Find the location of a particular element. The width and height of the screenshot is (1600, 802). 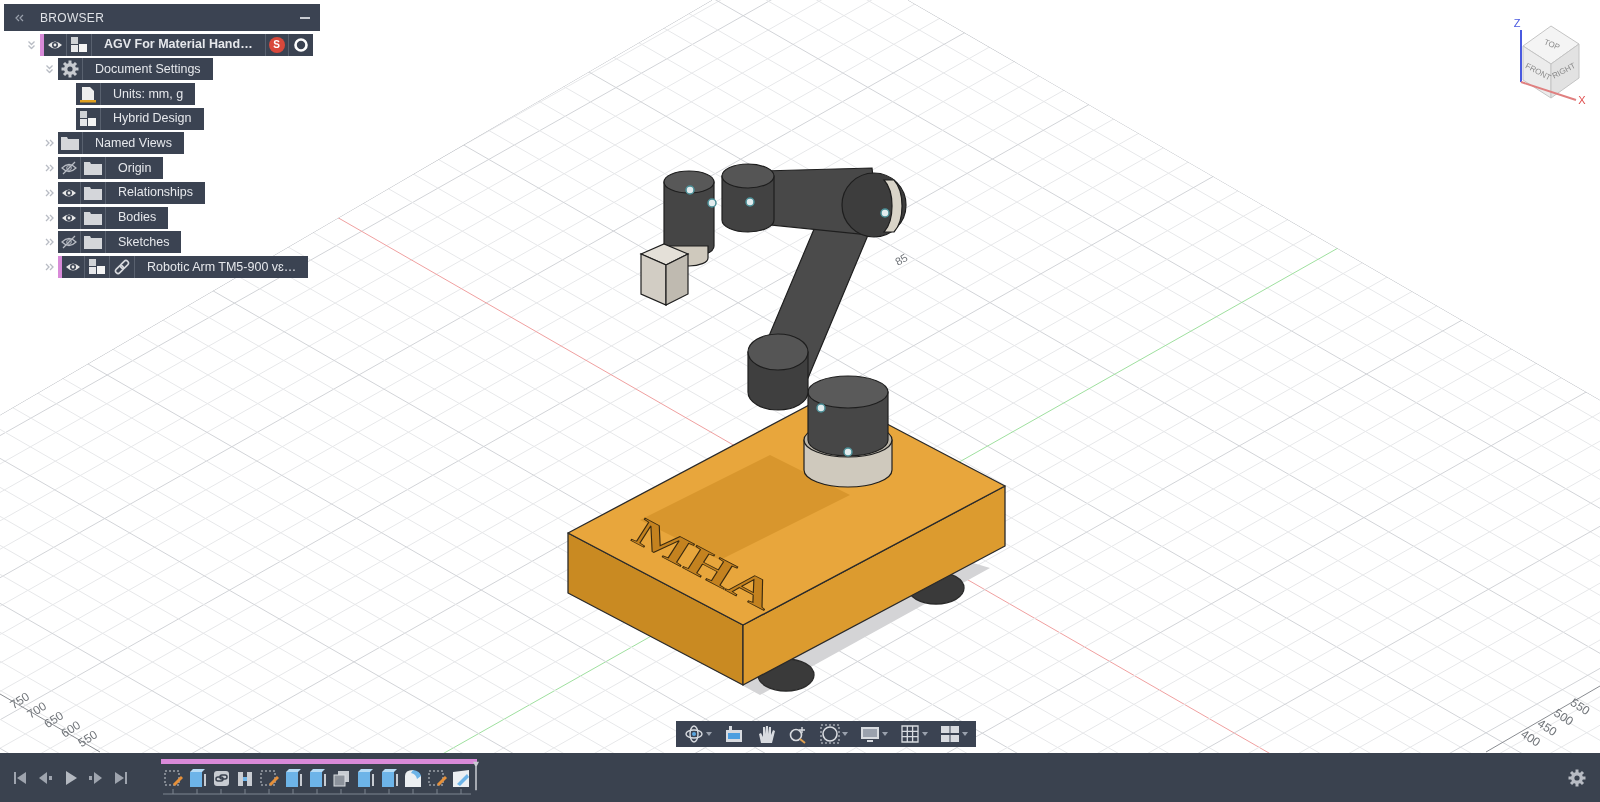

node-label: Bodies is located at coordinates (137, 218).